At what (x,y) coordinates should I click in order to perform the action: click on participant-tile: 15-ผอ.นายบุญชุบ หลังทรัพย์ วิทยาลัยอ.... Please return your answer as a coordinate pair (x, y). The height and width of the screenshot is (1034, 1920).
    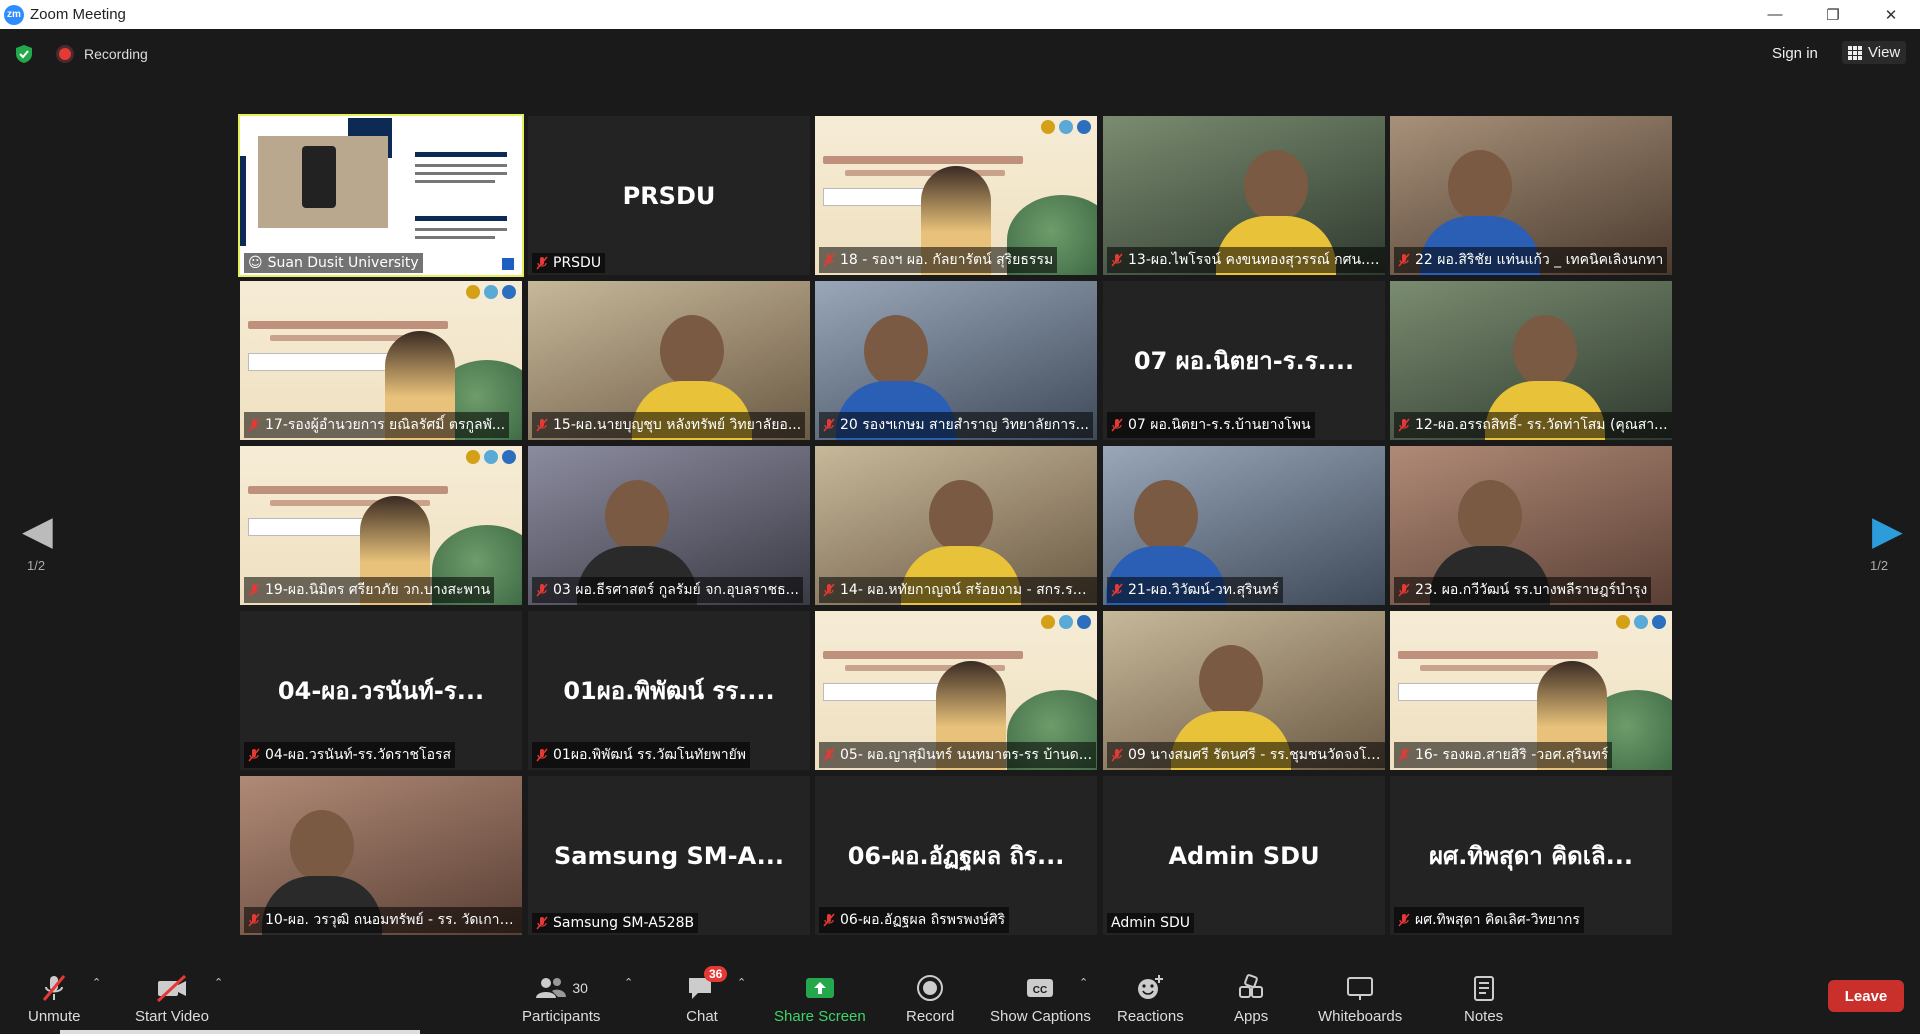
    Looking at the image, I should click on (669, 360).